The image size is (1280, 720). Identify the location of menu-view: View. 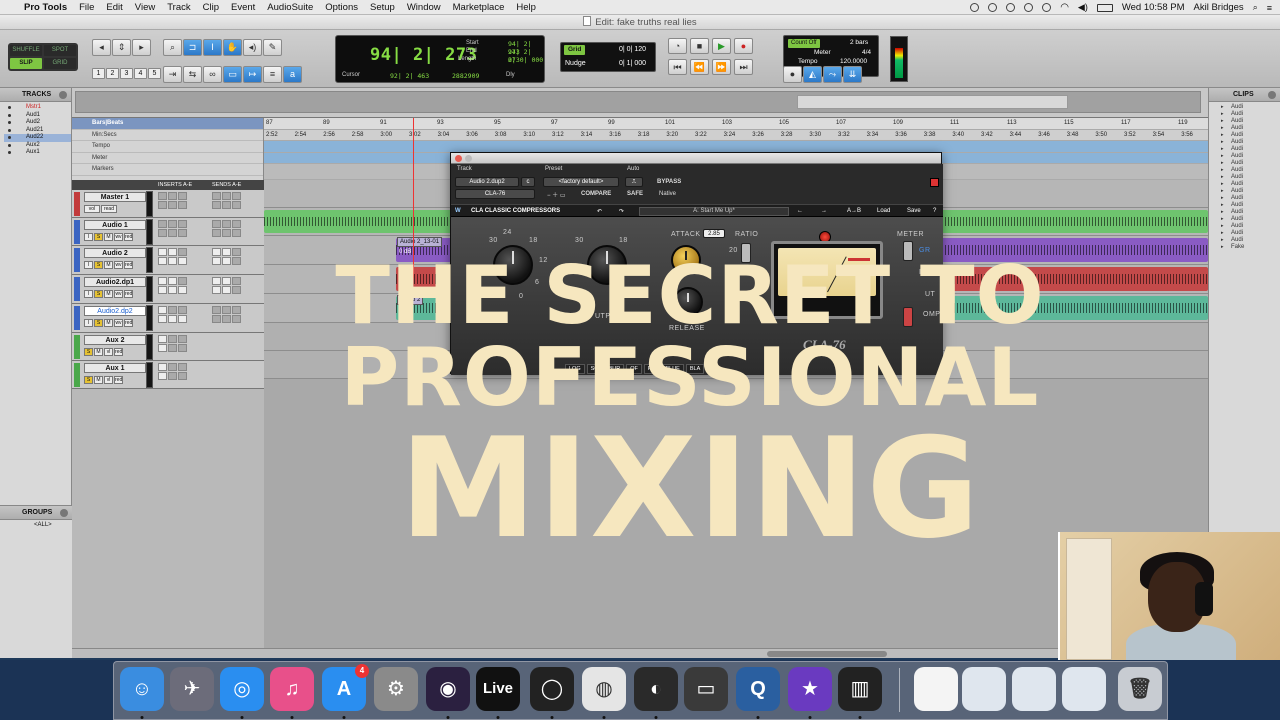
(145, 7).